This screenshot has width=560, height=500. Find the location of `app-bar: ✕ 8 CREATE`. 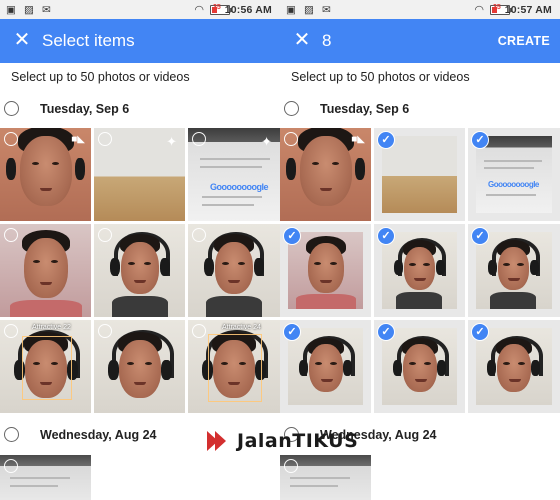

app-bar: ✕ 8 CREATE is located at coordinates (420, 41).